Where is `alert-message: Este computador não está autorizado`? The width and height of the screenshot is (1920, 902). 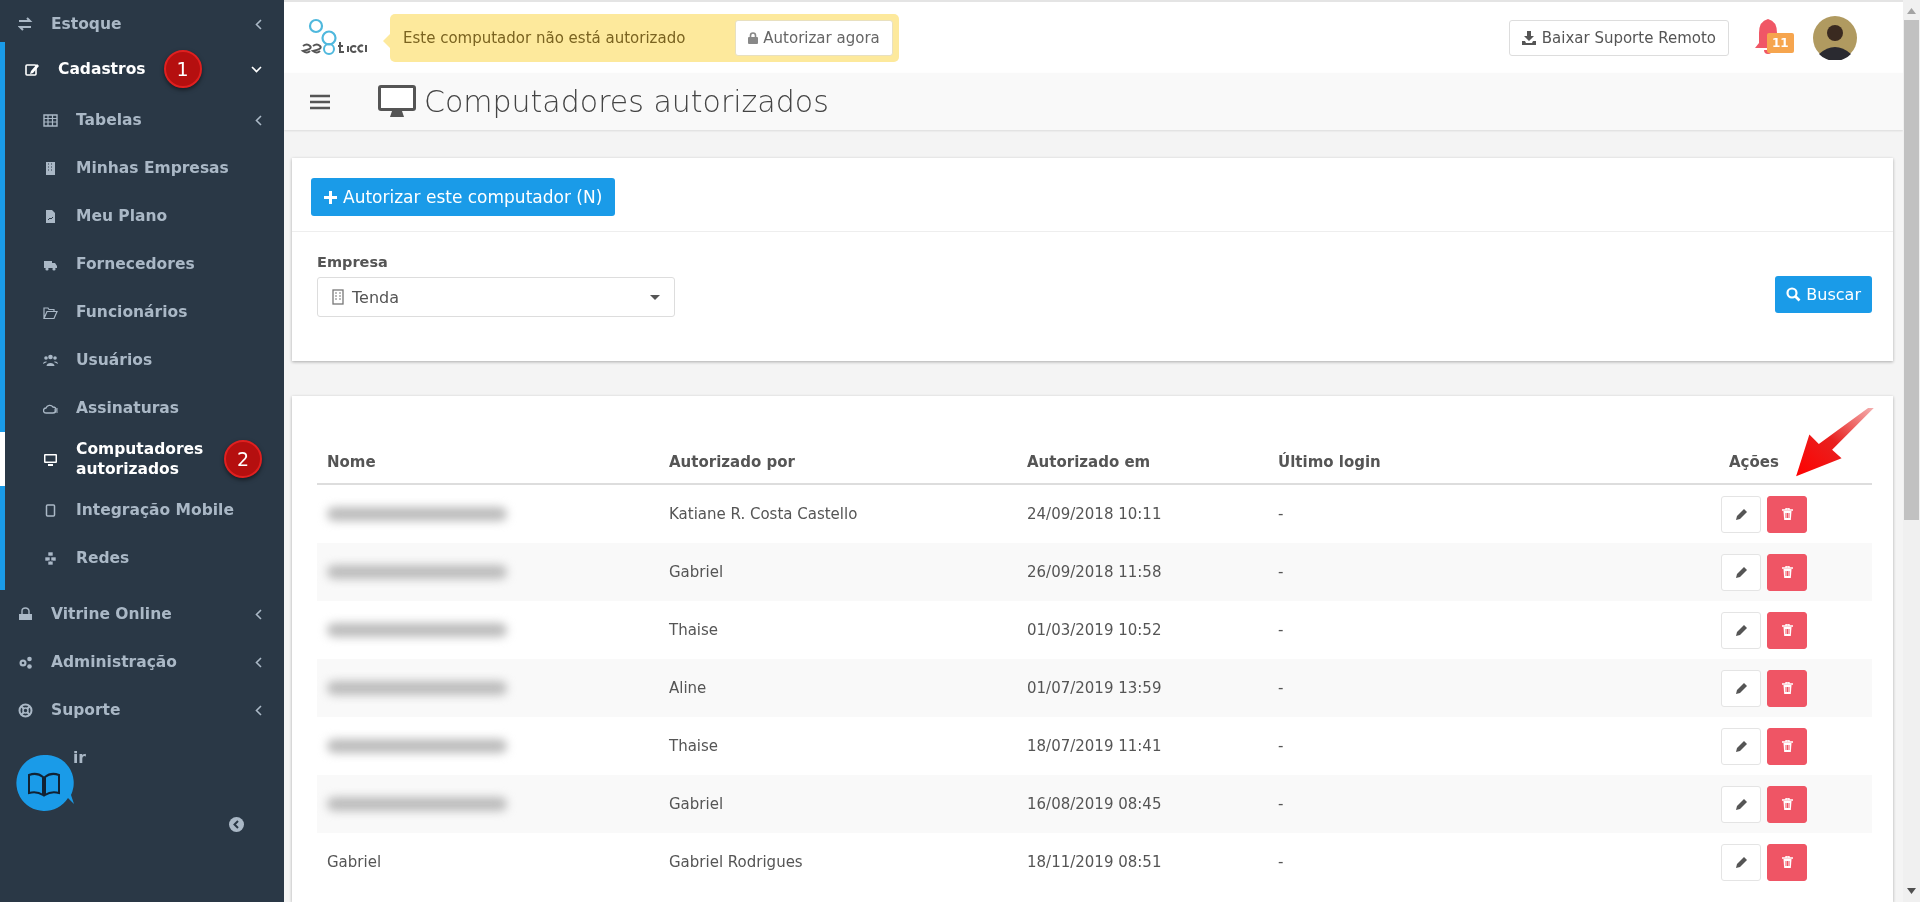
alert-message: Este computador não está autorizado is located at coordinates (544, 37).